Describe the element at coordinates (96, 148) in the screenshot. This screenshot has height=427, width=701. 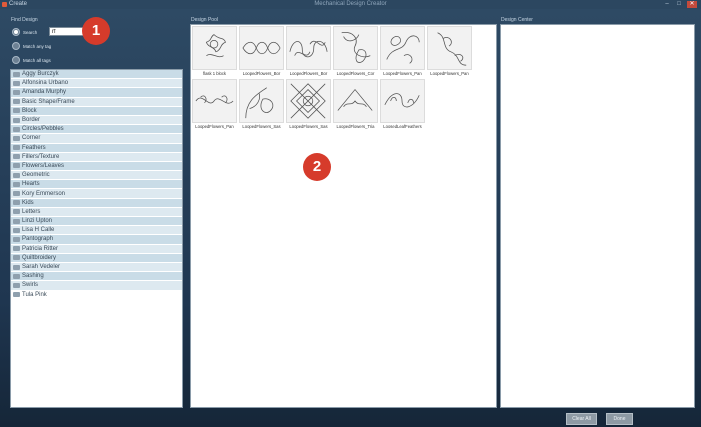
I see `tag-item-feathers: Feathers` at that location.